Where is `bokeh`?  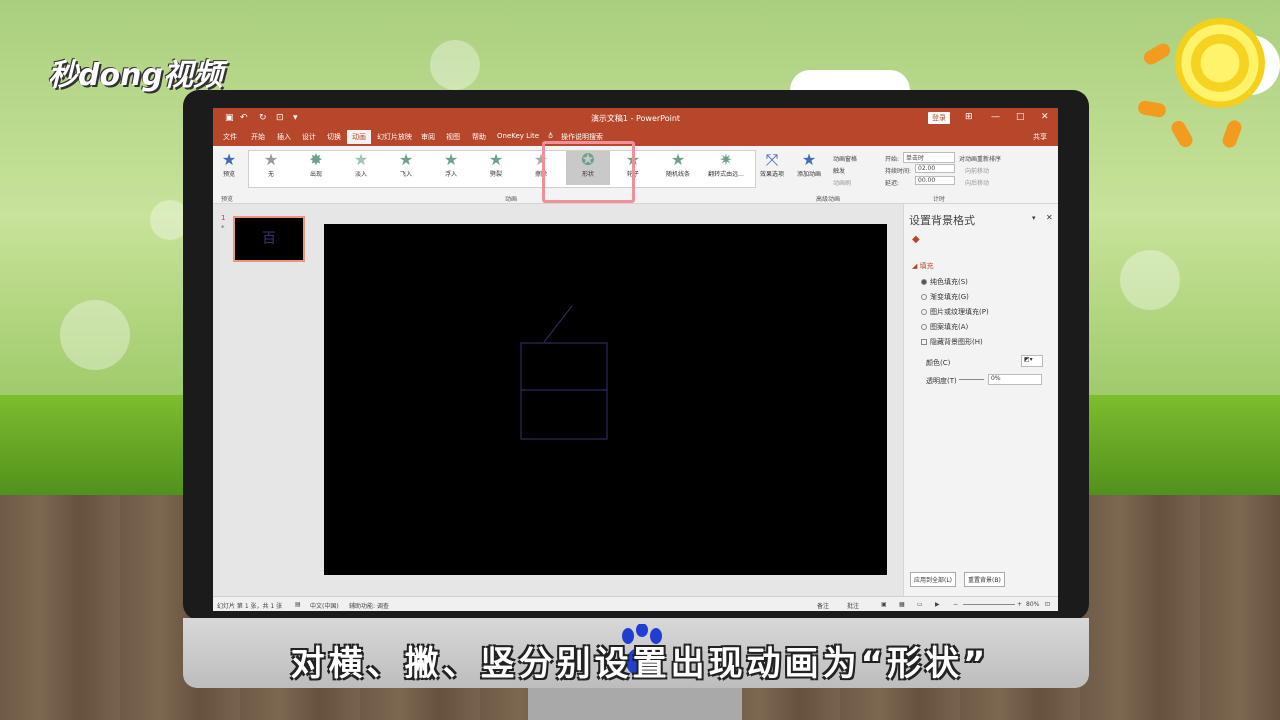 bokeh is located at coordinates (455, 65).